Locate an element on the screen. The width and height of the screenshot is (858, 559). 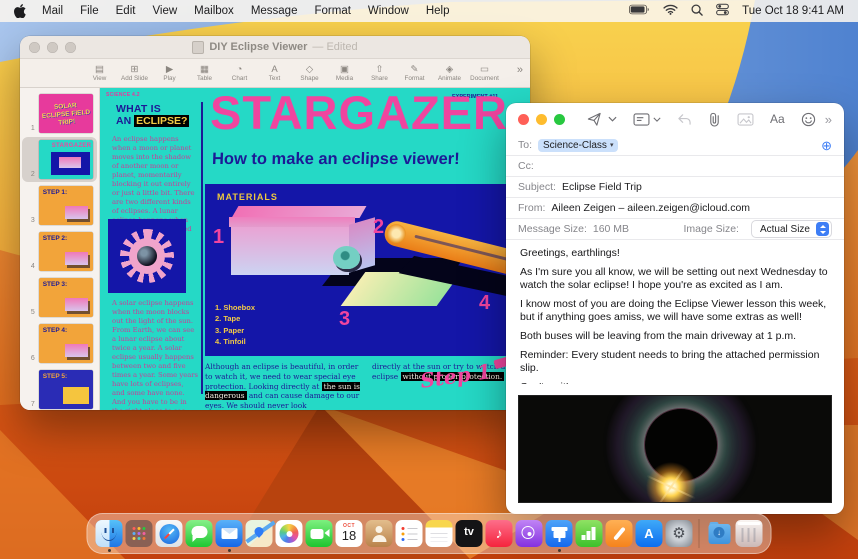
slide-title-stargazer: STARGAZER is located at coordinates (359, 114).